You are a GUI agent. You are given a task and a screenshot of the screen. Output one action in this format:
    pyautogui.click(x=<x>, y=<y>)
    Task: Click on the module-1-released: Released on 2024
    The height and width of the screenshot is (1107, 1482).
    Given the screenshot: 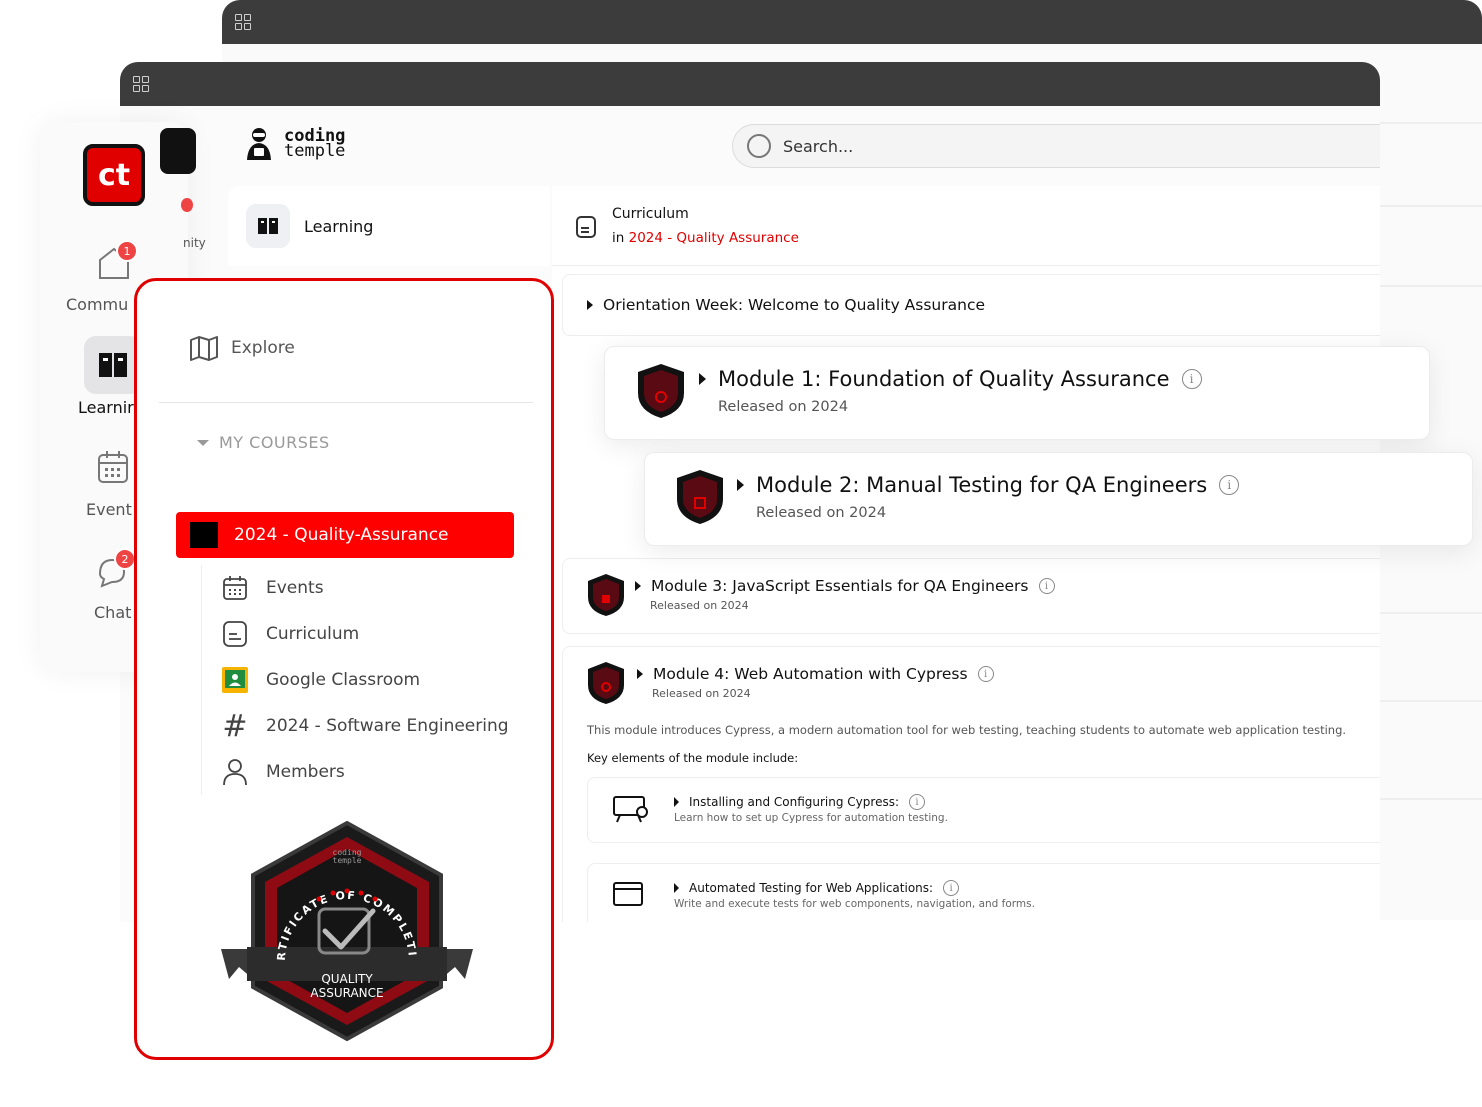 What is the action you would take?
    pyautogui.click(x=783, y=407)
    